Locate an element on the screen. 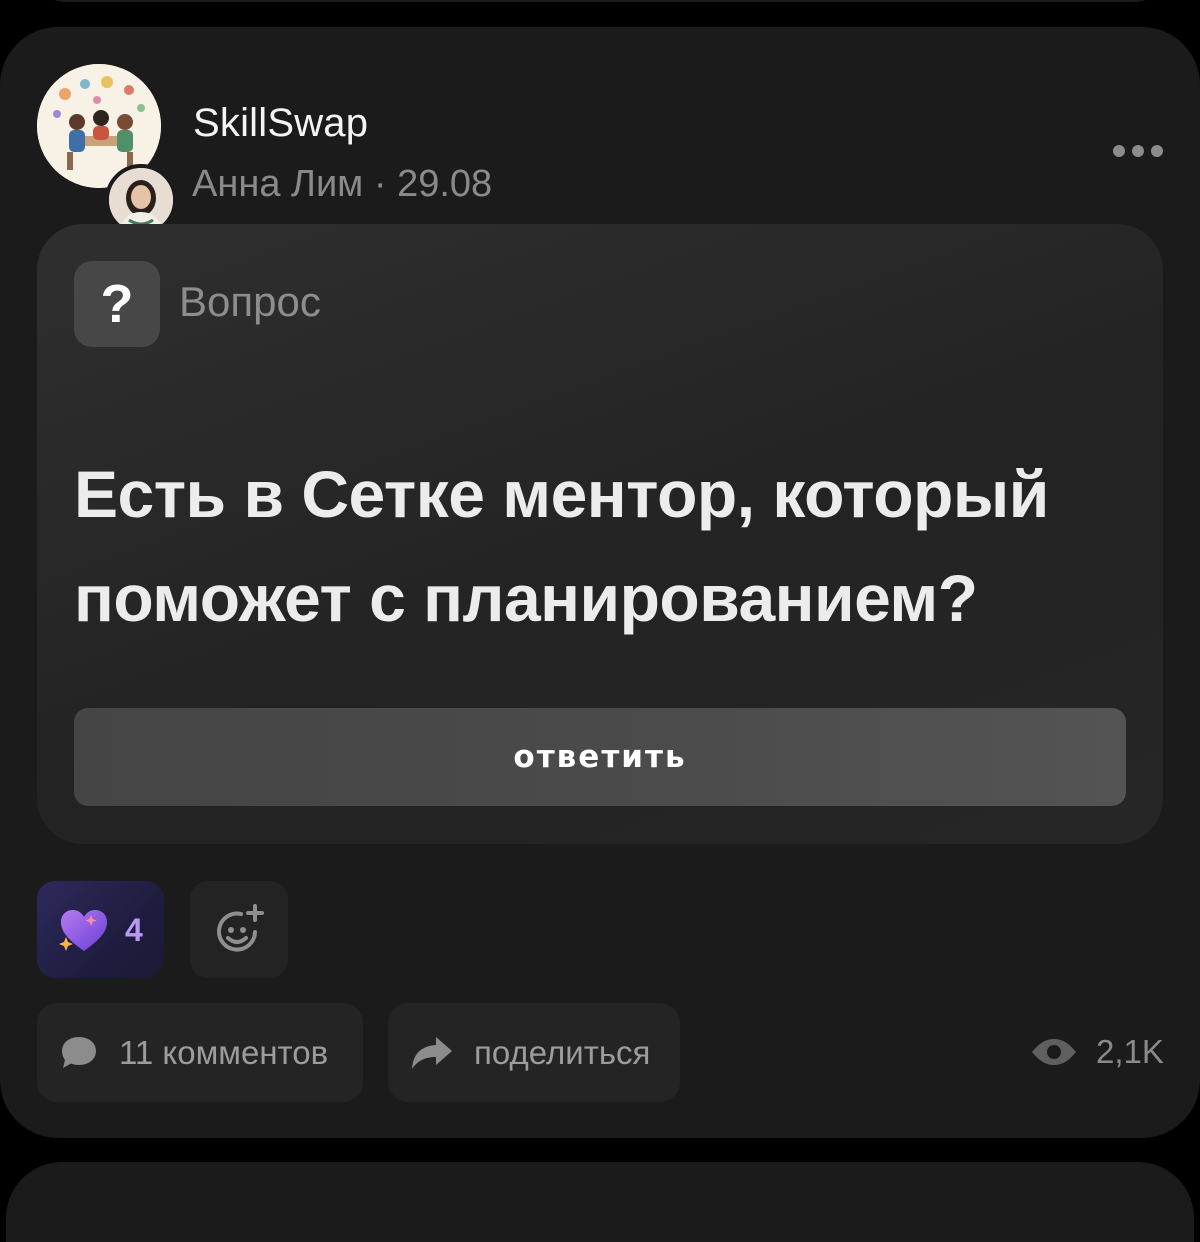 This screenshot has height=1242, width=1200. share-label: поделиться is located at coordinates (562, 1052).